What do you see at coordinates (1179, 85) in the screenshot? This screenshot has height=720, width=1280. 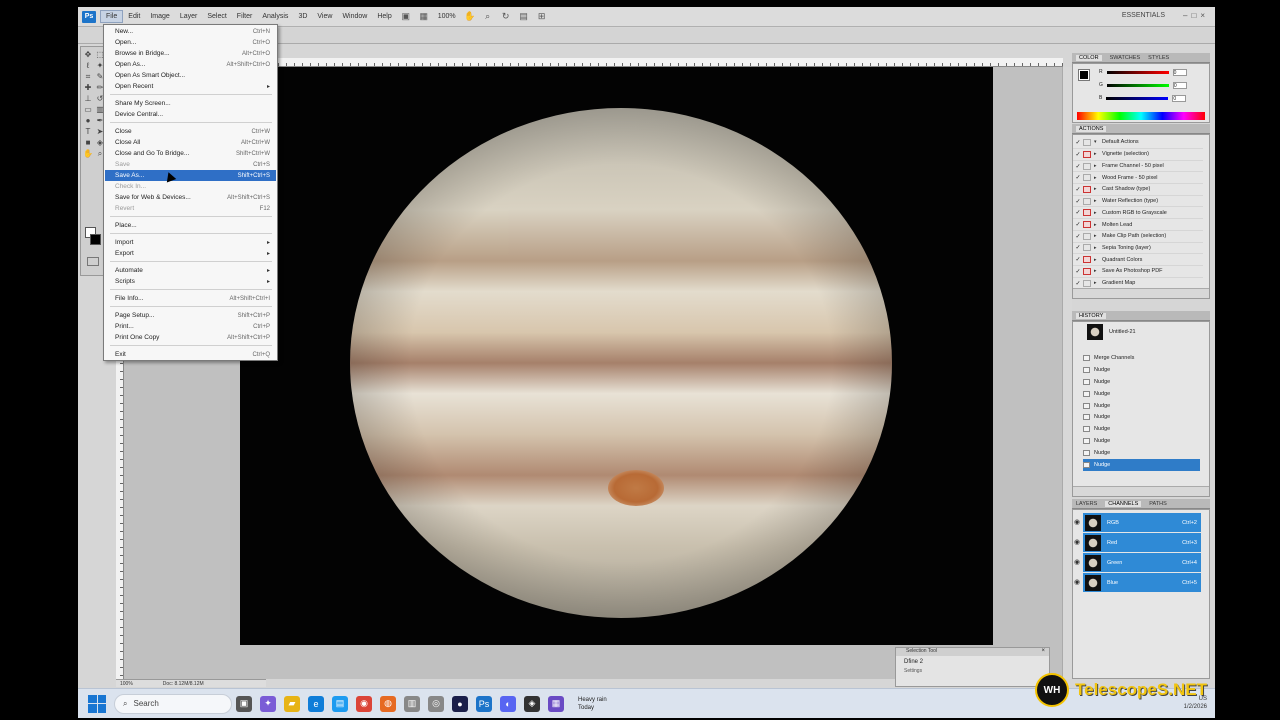 I see `green-value: 0` at bounding box center [1179, 85].